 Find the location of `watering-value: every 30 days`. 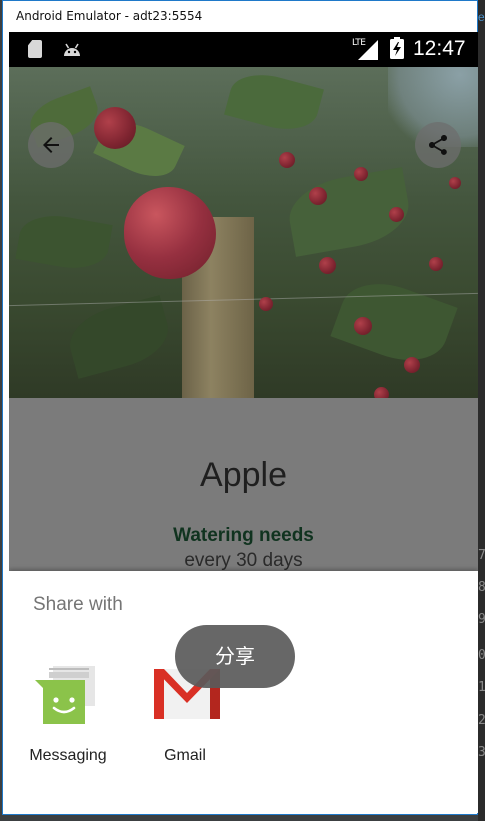

watering-value: every 30 days is located at coordinates (243, 560).